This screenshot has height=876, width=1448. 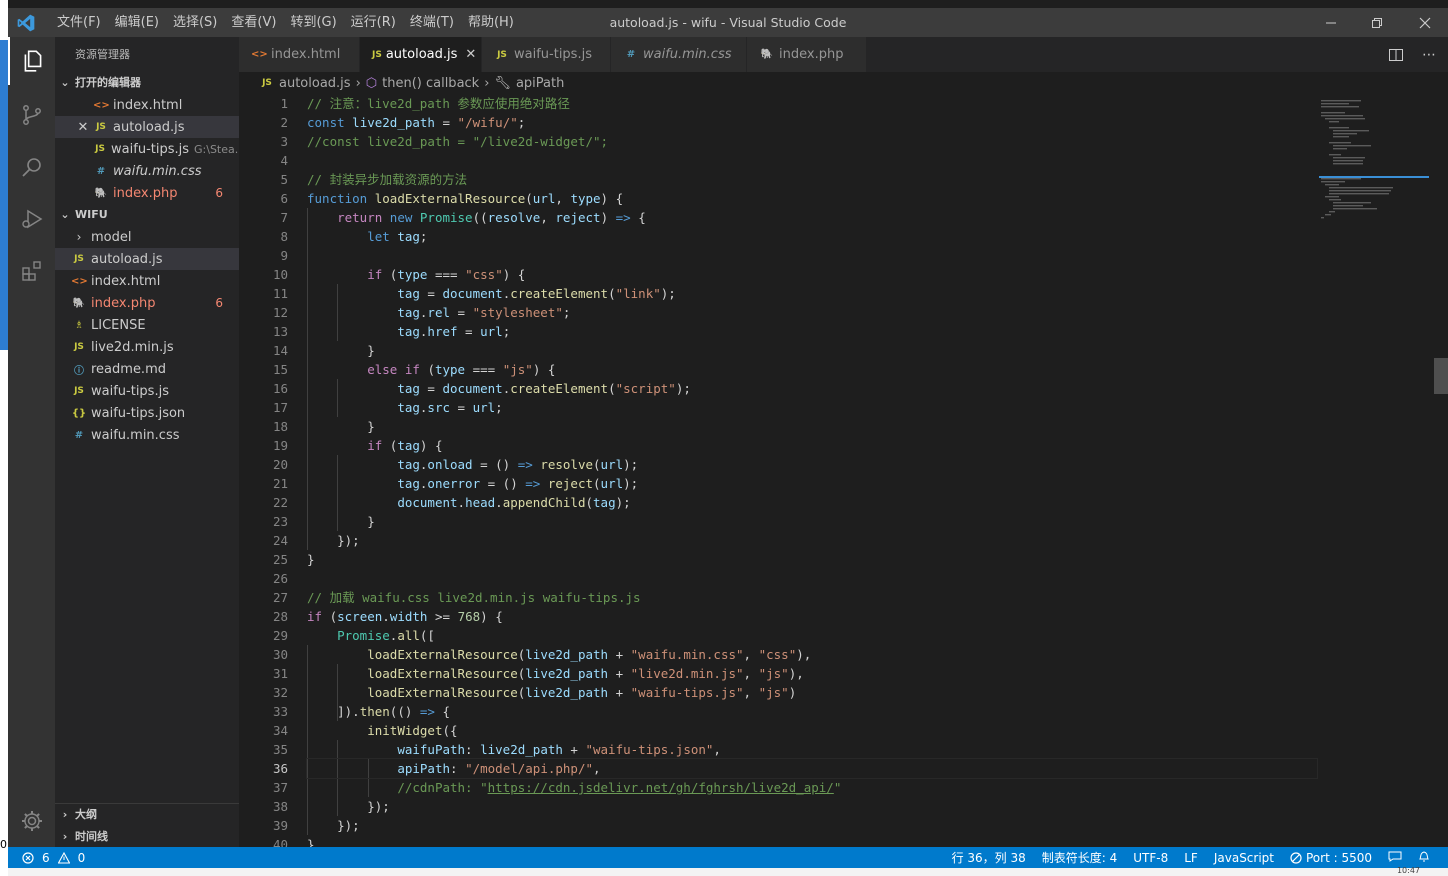 I want to click on tree-file-waifu-min-css: # waifu.min.css, so click(x=147, y=435).